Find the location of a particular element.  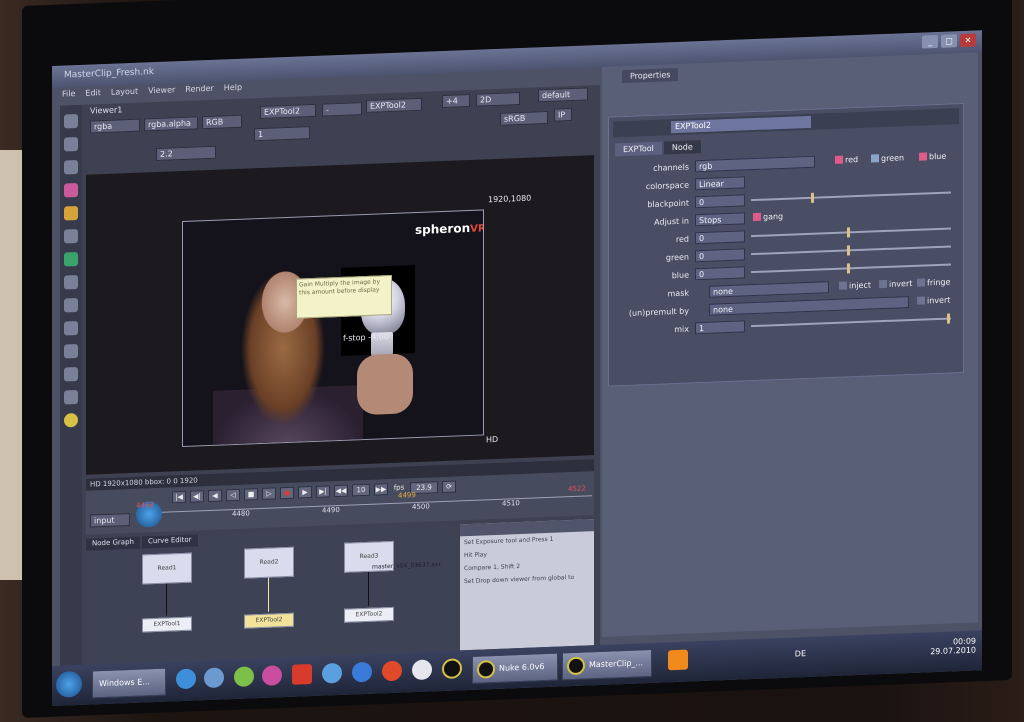

menu-help: Help is located at coordinates (233, 90).